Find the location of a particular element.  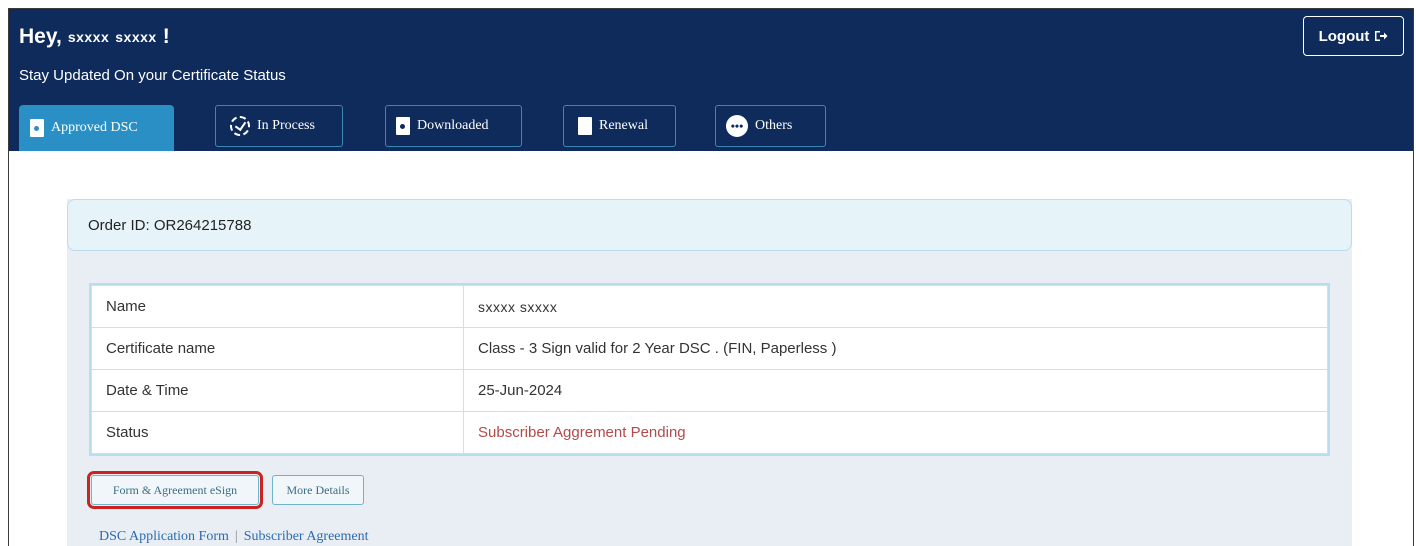

logout-button: Logout is located at coordinates (1353, 36).